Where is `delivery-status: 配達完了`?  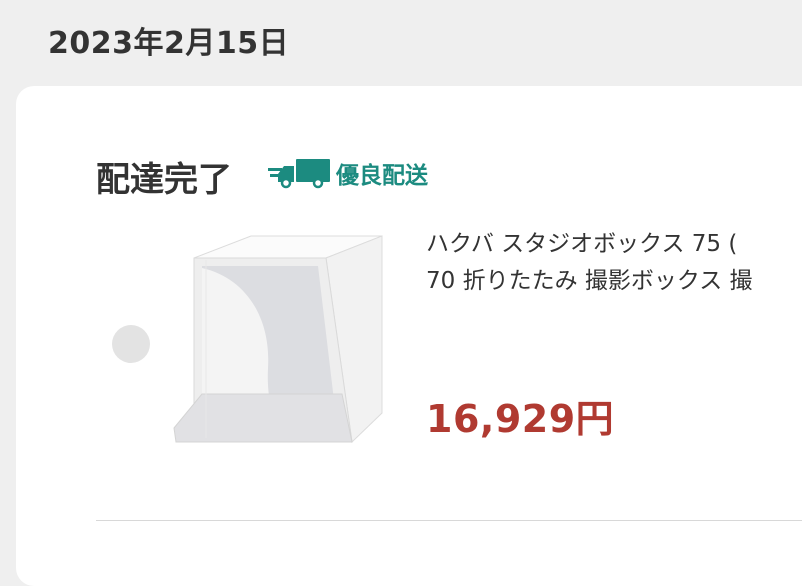
delivery-status: 配達完了 is located at coordinates (164, 180).